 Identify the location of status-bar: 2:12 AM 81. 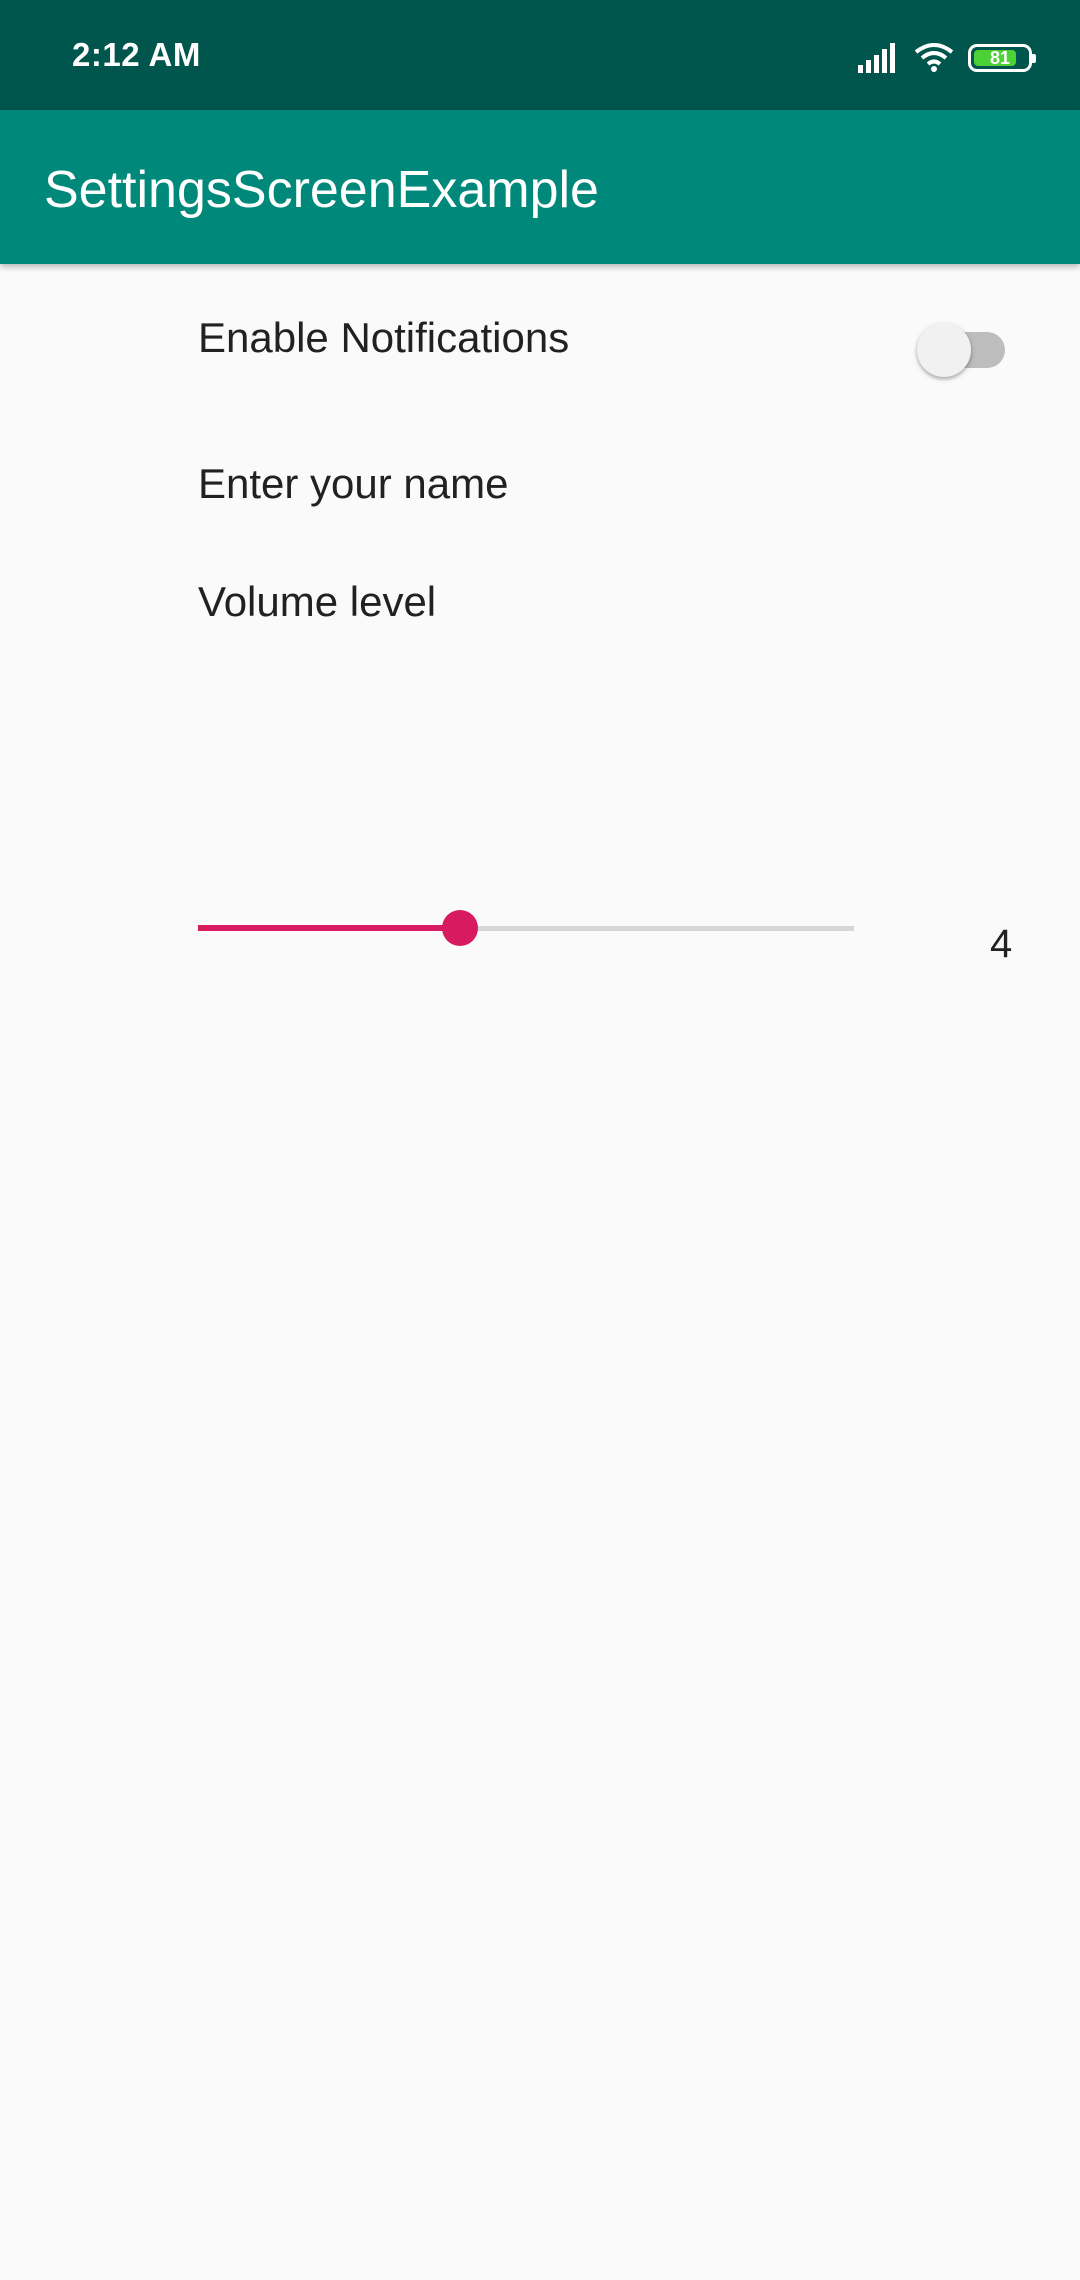
(540, 55).